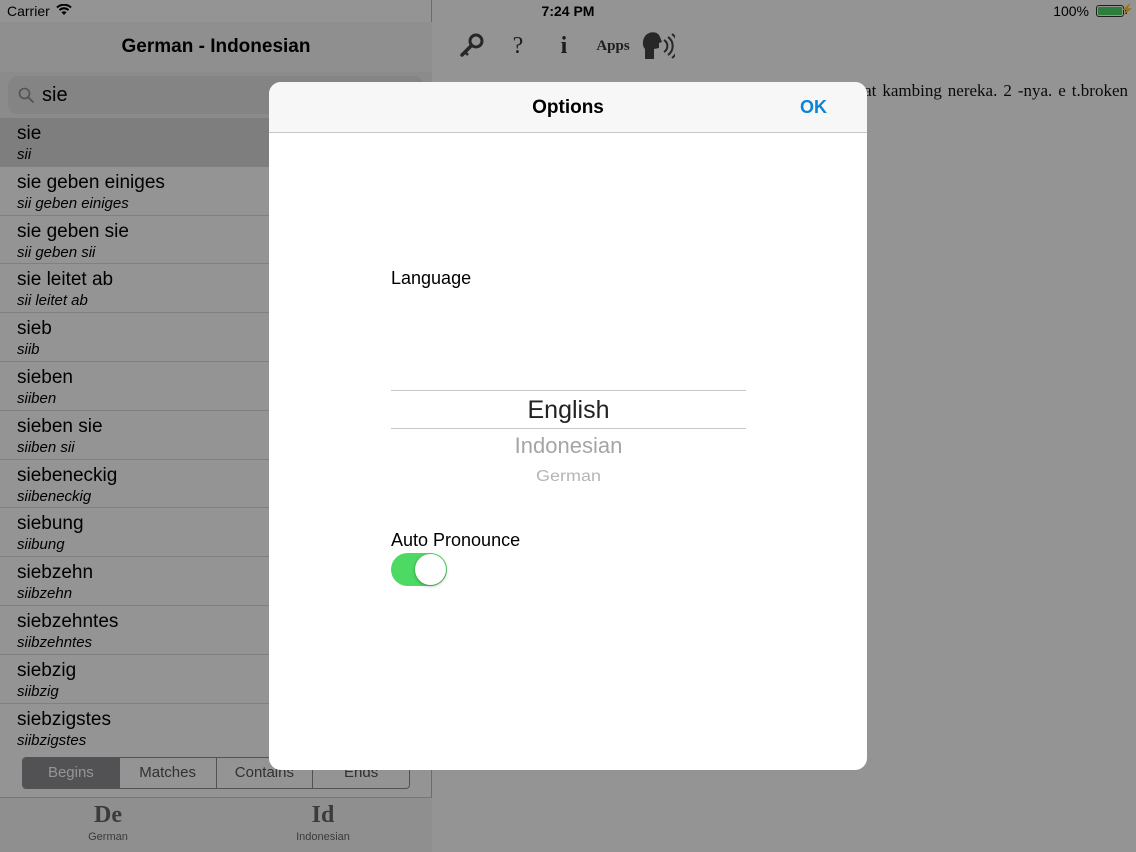 The height and width of the screenshot is (852, 1136). What do you see at coordinates (568, 446) in the screenshot?
I see `picker-option-indonesian: Indonesian` at bounding box center [568, 446].